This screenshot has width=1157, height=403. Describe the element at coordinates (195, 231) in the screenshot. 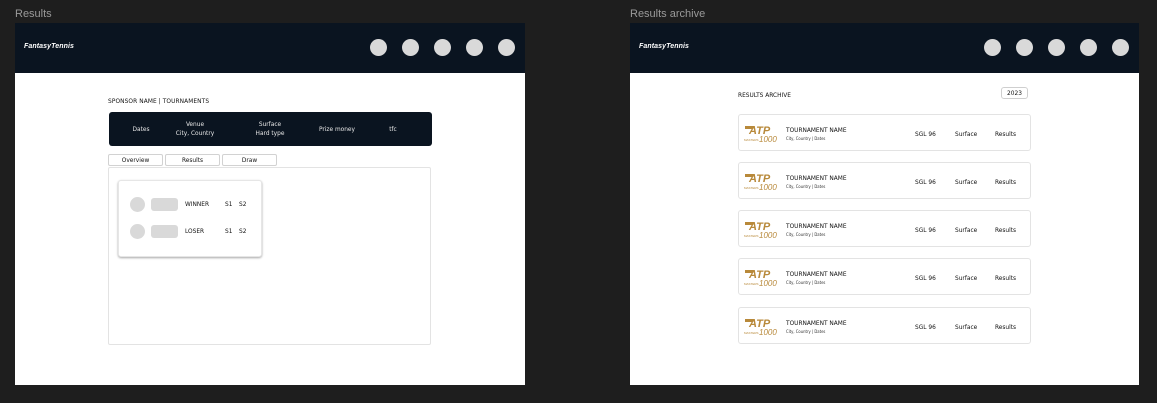

I see `loser-name: LOSER` at that location.